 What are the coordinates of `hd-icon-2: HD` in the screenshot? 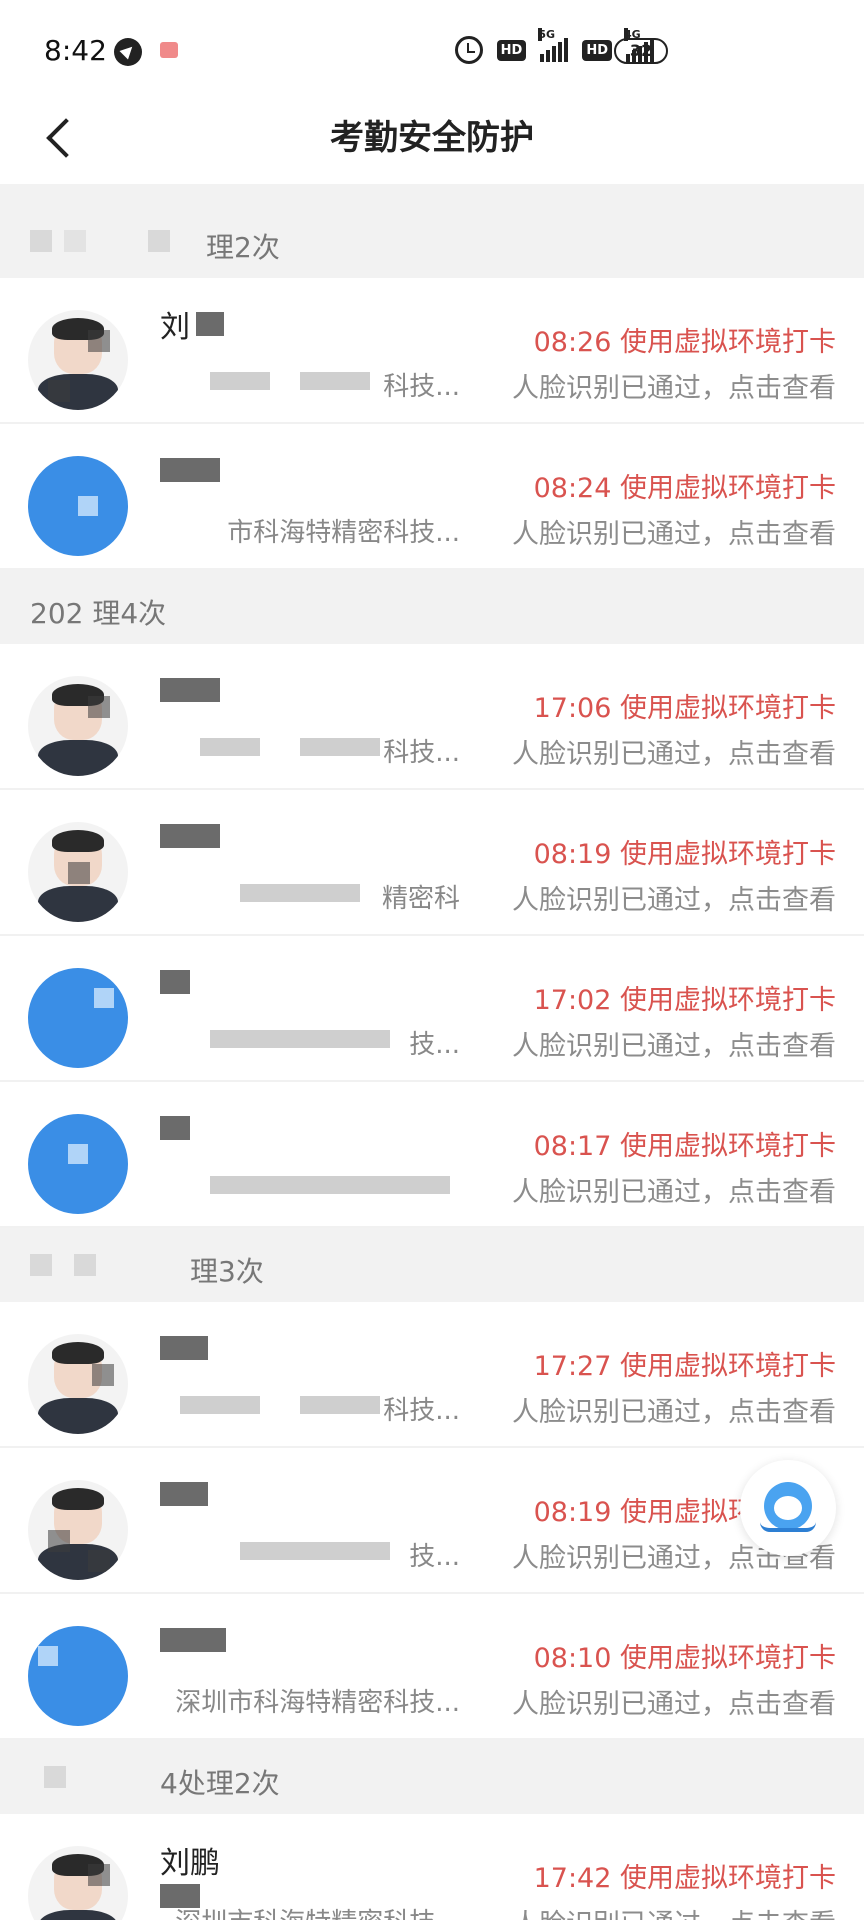 It's located at (597, 50).